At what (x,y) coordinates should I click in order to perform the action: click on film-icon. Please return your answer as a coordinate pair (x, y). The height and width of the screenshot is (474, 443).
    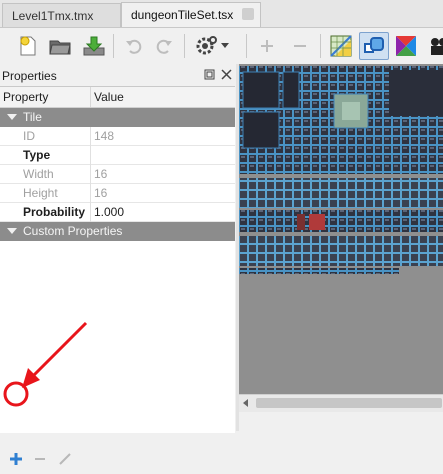
    Looking at the image, I should click on (437, 46).